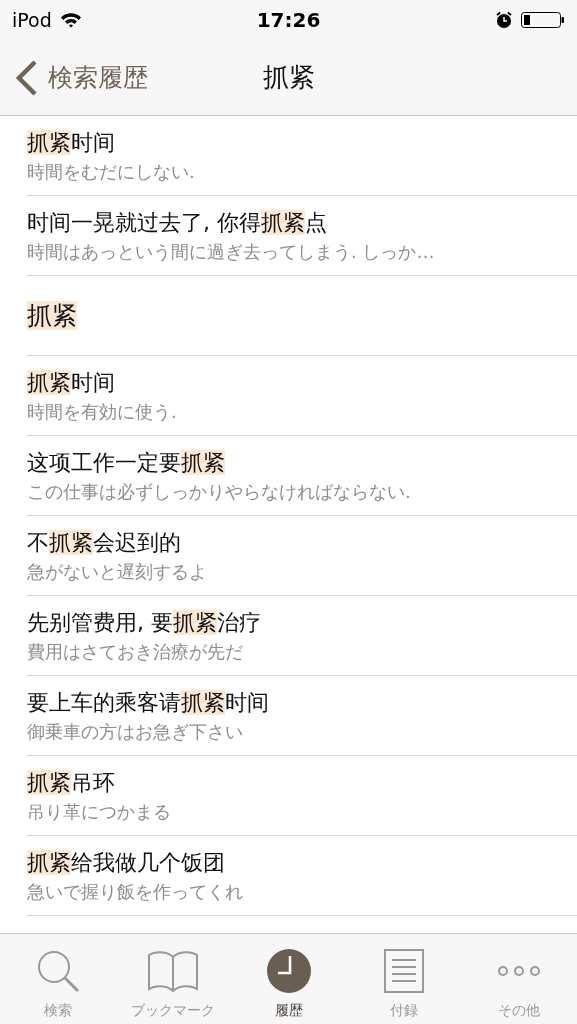 The height and width of the screenshot is (1024, 577). Describe the element at coordinates (126, 462) in the screenshot. I see `example-sentence: 这项工作一定要抓紧` at that location.